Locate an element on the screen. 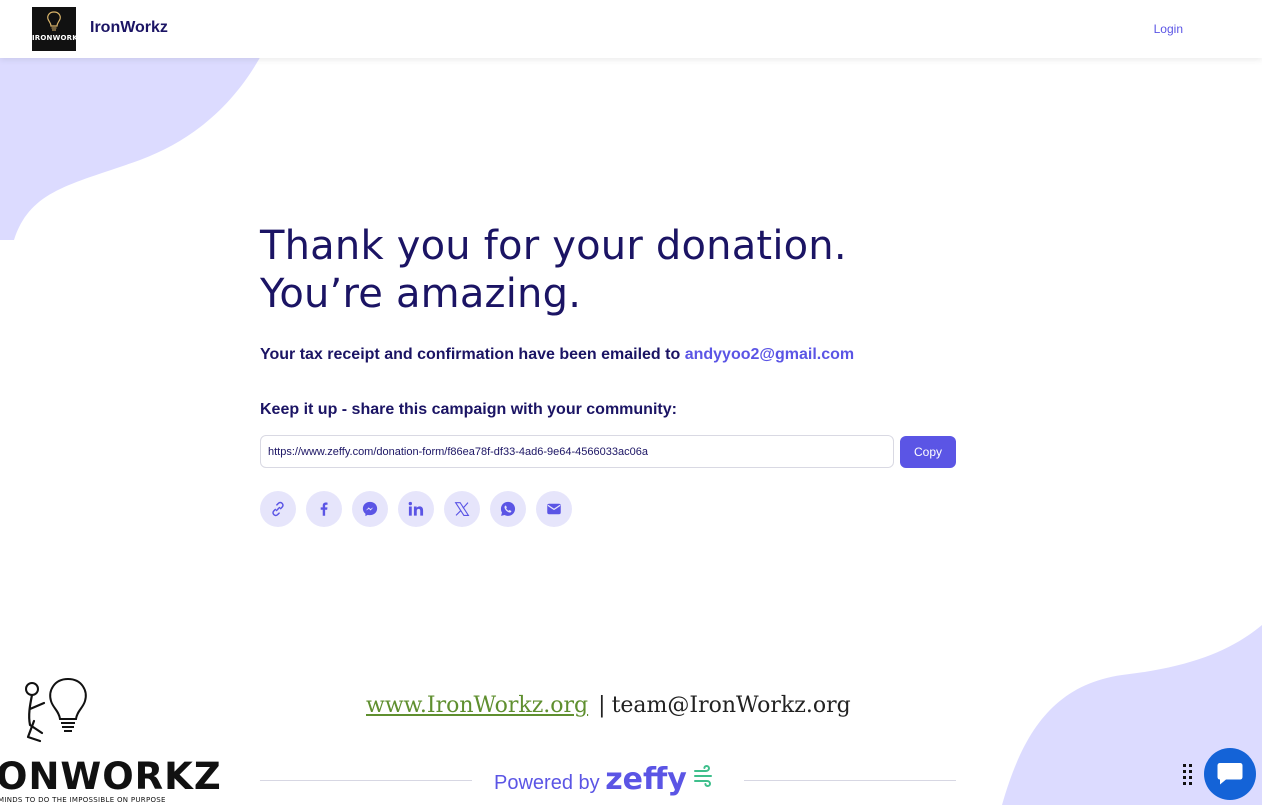 The height and width of the screenshot is (805, 1262). footer-logo-tagline: MINDS TO DO THE IMPOSSIBLE ON PURPOSE is located at coordinates (83, 800).